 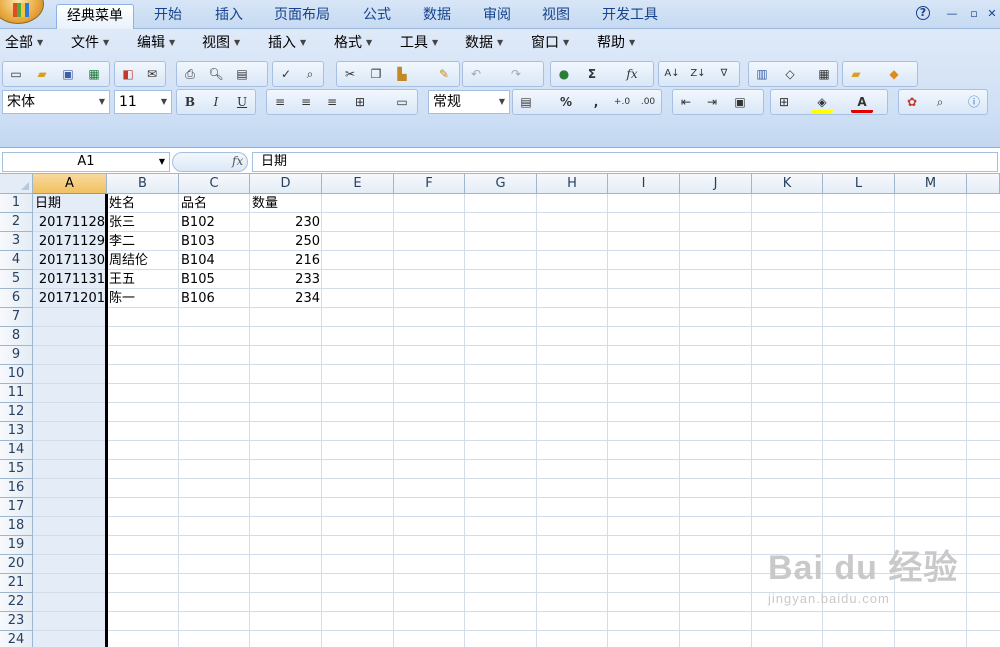 I want to click on row-header-12: 12, so click(x=16, y=412).